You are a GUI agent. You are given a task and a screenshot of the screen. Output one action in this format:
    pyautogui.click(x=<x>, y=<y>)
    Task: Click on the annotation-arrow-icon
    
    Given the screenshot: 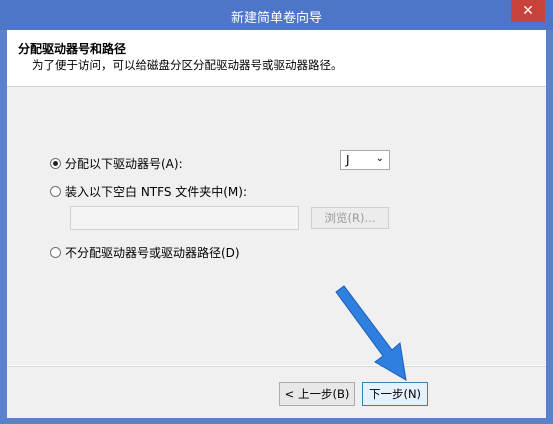 What is the action you would take?
    pyautogui.click(x=371, y=333)
    